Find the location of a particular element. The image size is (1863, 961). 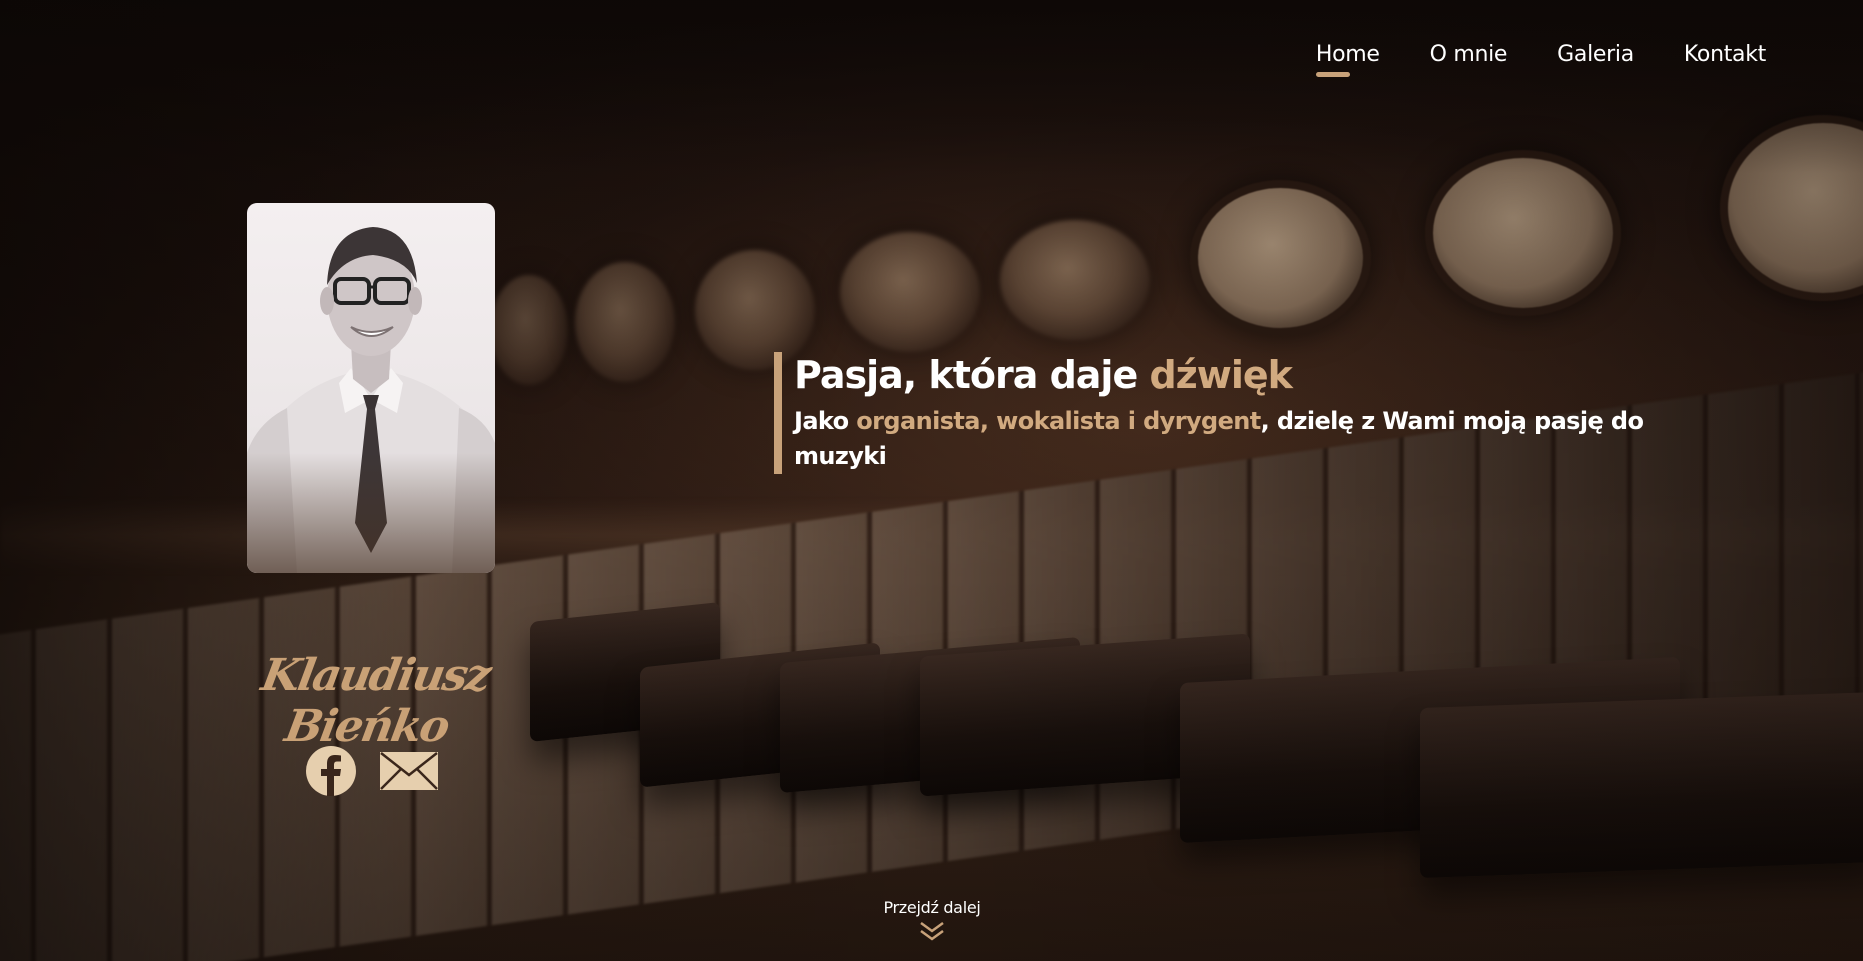

nav-item-galeria: Galeria is located at coordinates (1595, 54).